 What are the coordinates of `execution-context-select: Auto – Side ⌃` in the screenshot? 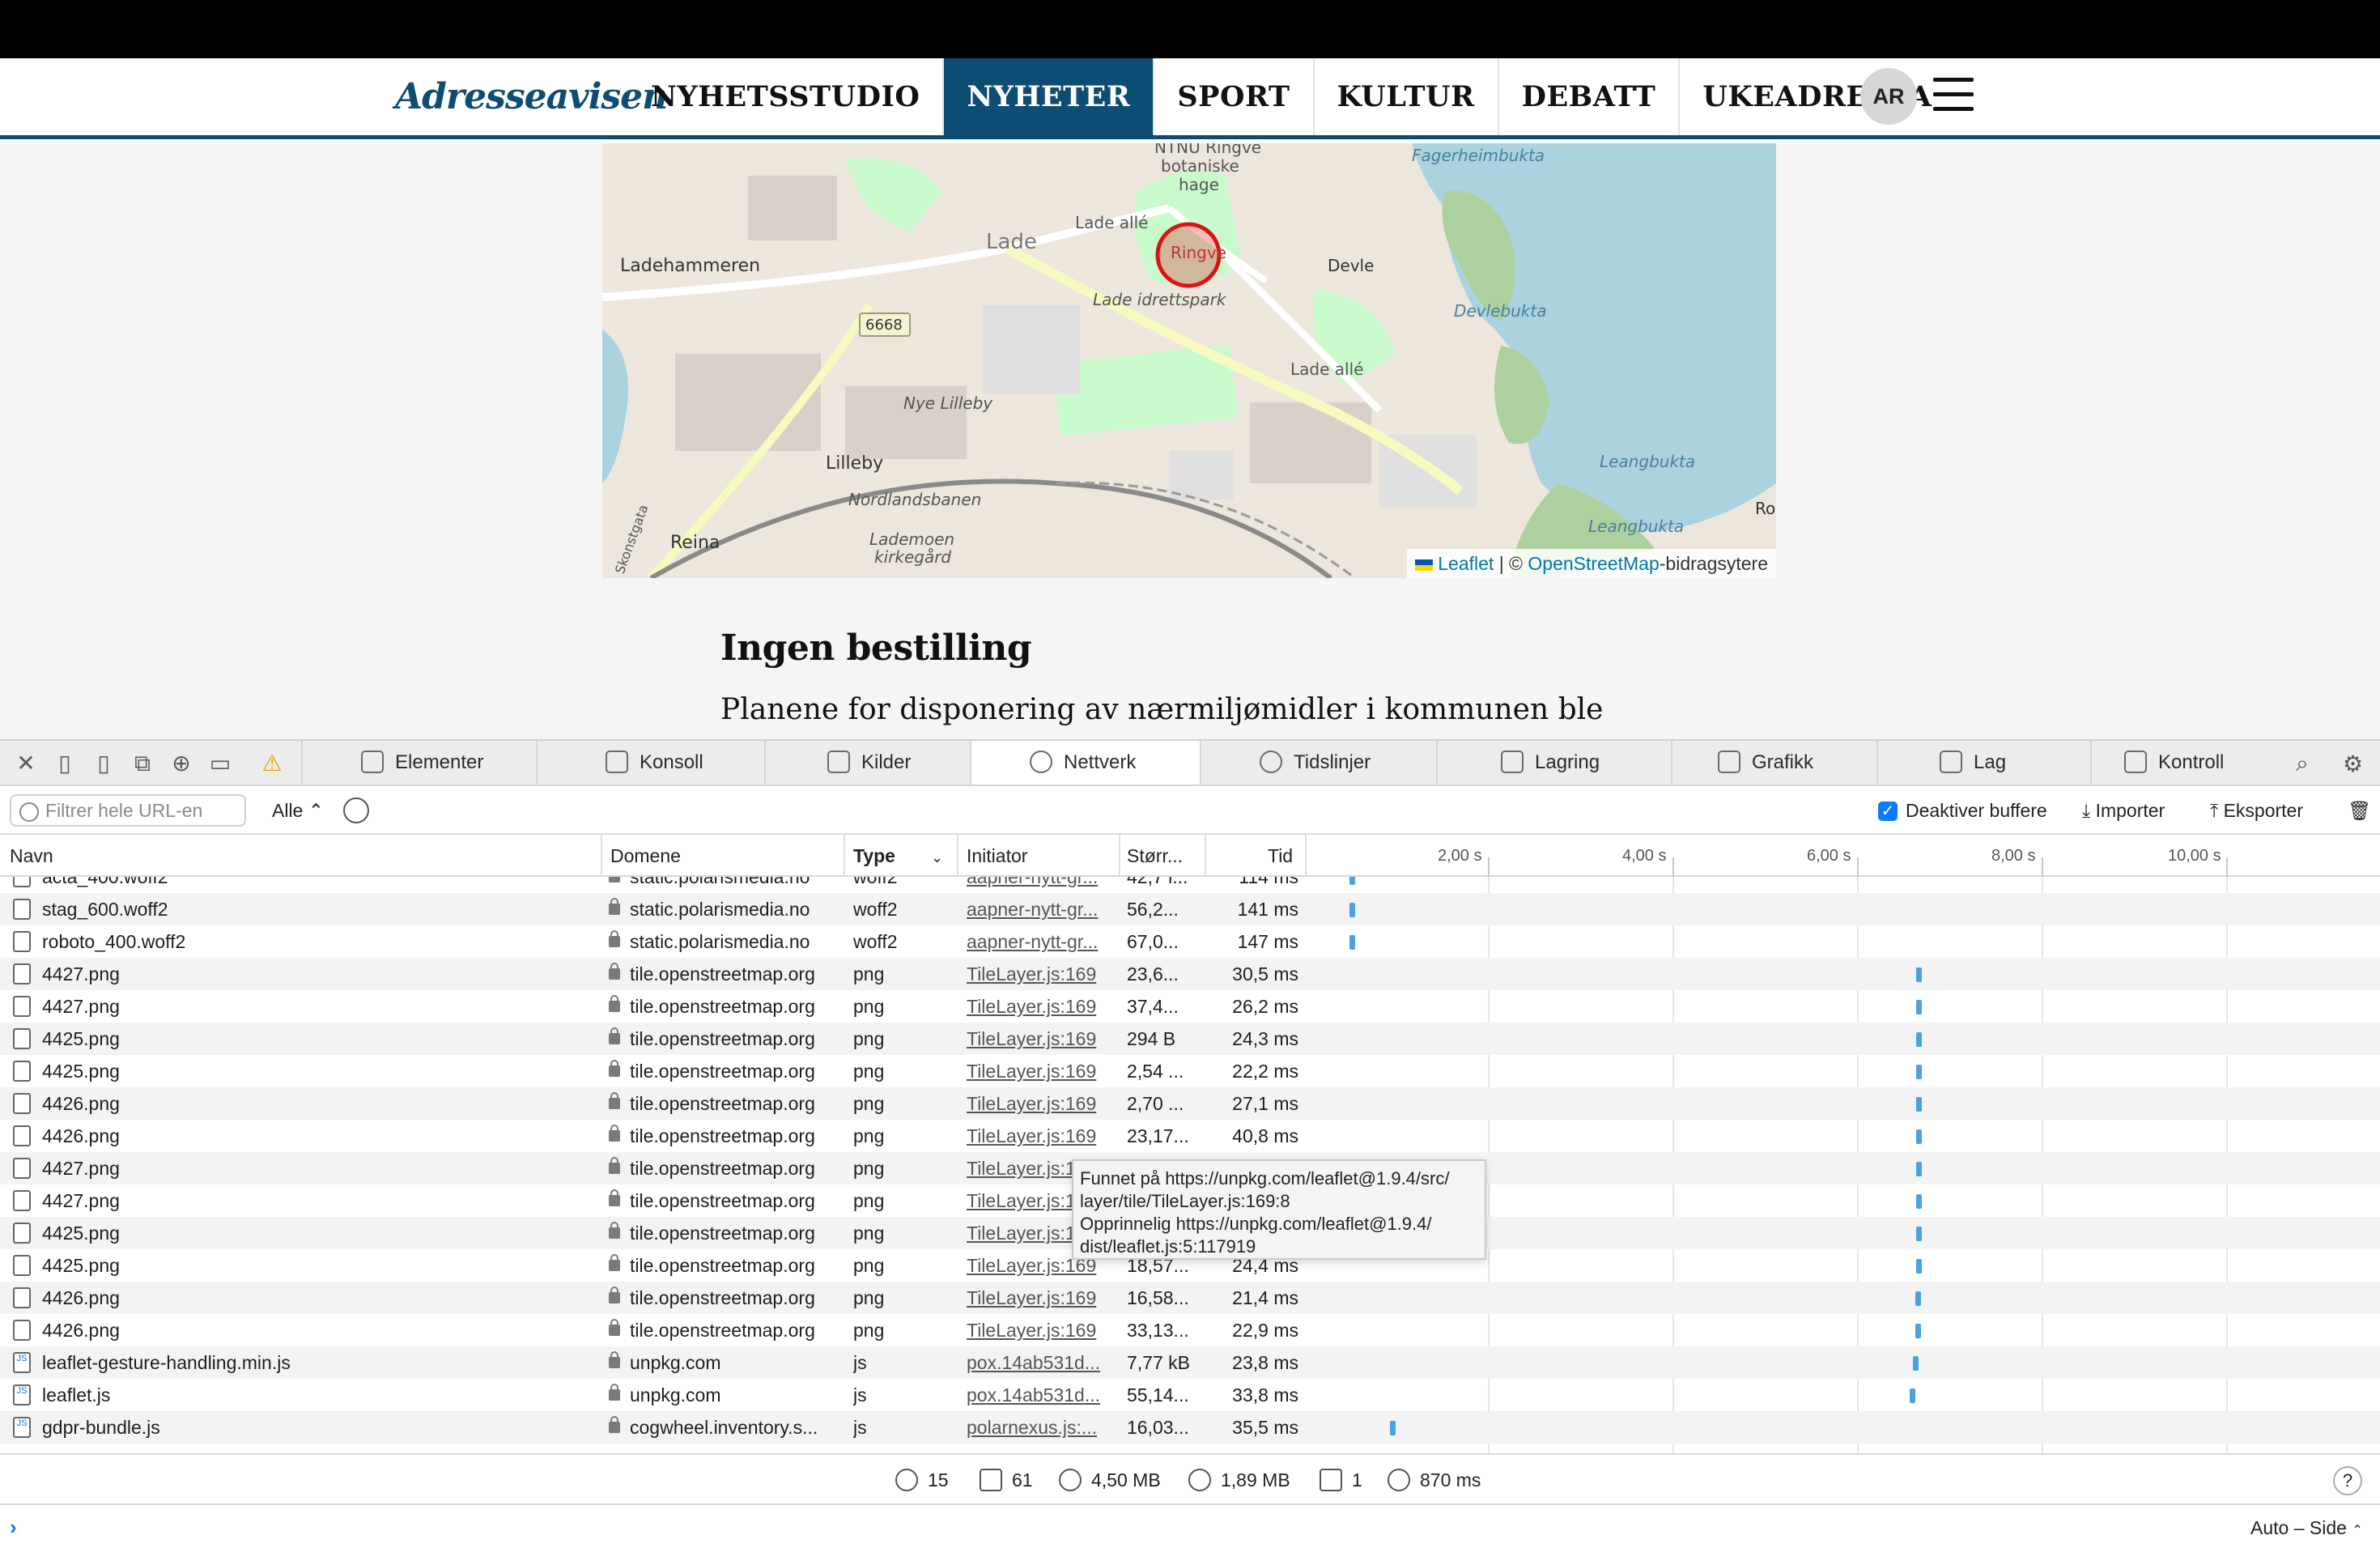 It's located at (2307, 1527).